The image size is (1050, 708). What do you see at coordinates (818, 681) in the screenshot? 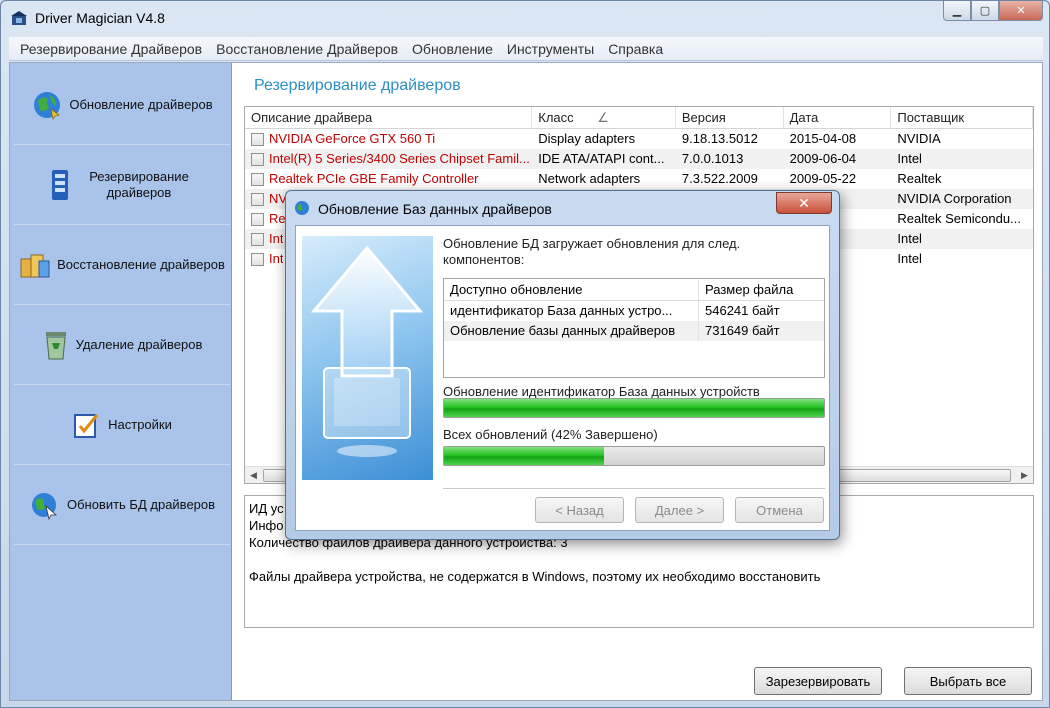
I see `backup-button: Зарезервировать` at bounding box center [818, 681].